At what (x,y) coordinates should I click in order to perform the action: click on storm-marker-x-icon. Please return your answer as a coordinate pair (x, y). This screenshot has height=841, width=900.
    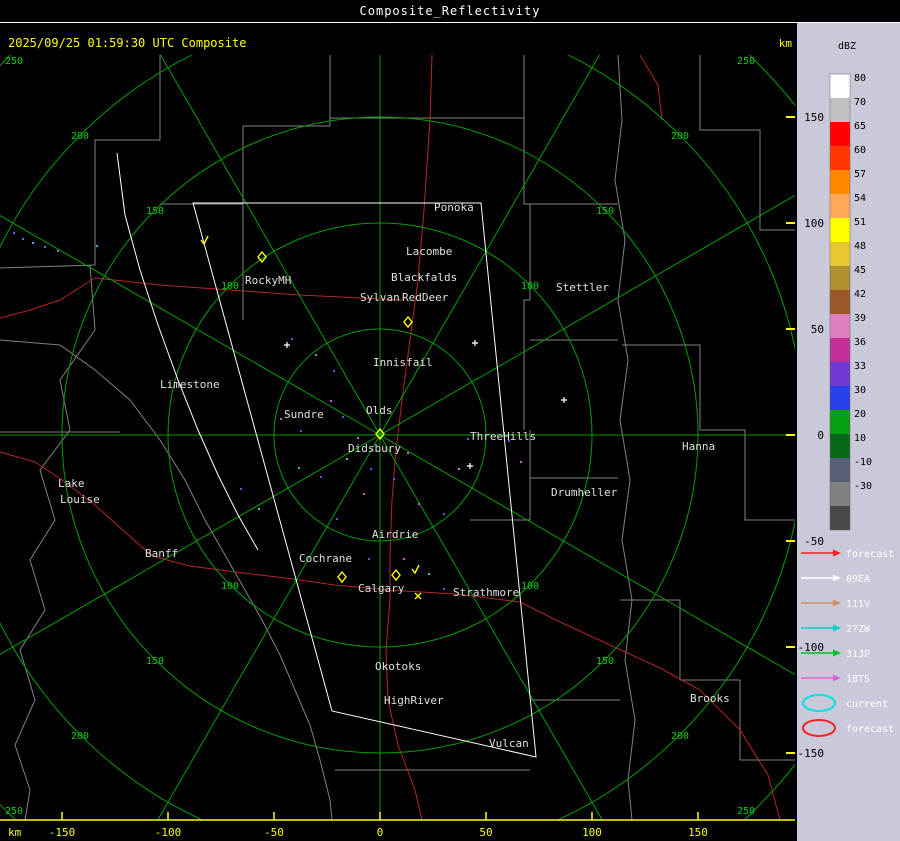
    Looking at the image, I should click on (418, 596).